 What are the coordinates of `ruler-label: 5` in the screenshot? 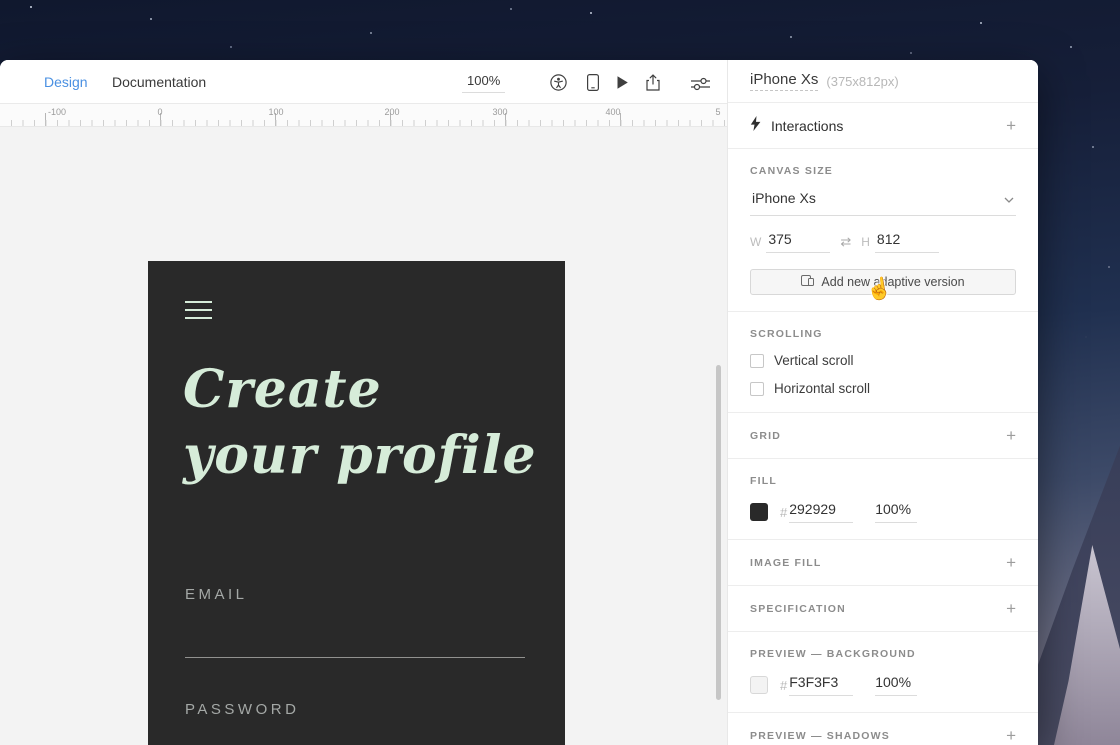 It's located at (718, 112).